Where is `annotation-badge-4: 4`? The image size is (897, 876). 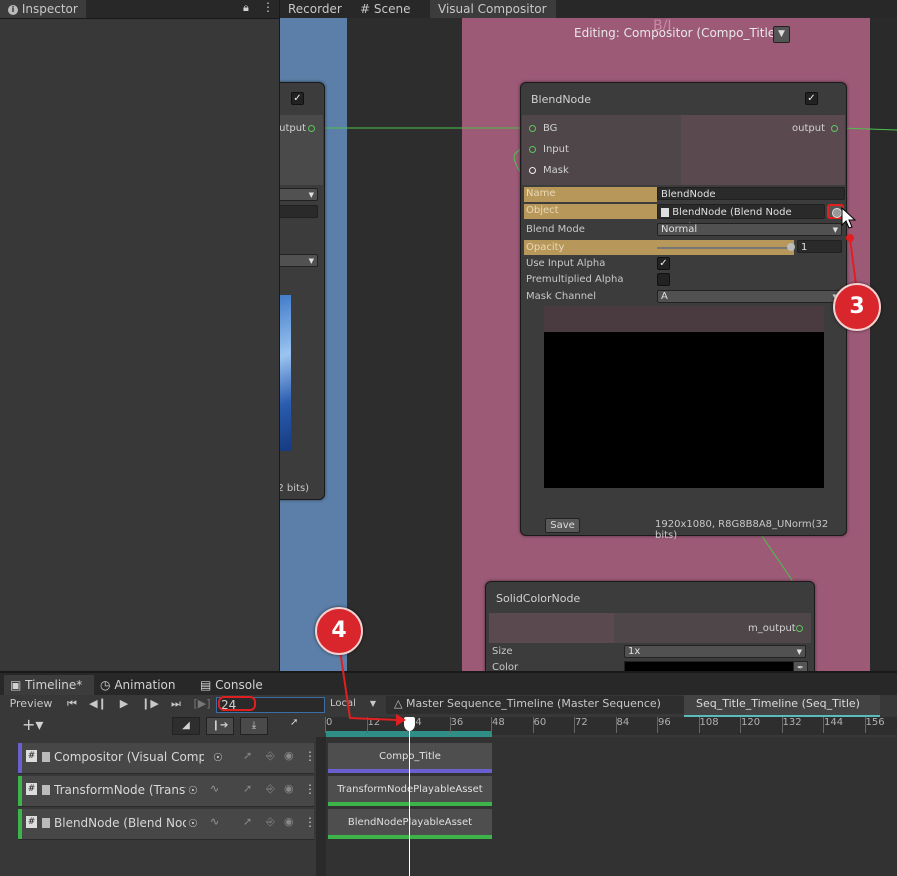 annotation-badge-4: 4 is located at coordinates (339, 631).